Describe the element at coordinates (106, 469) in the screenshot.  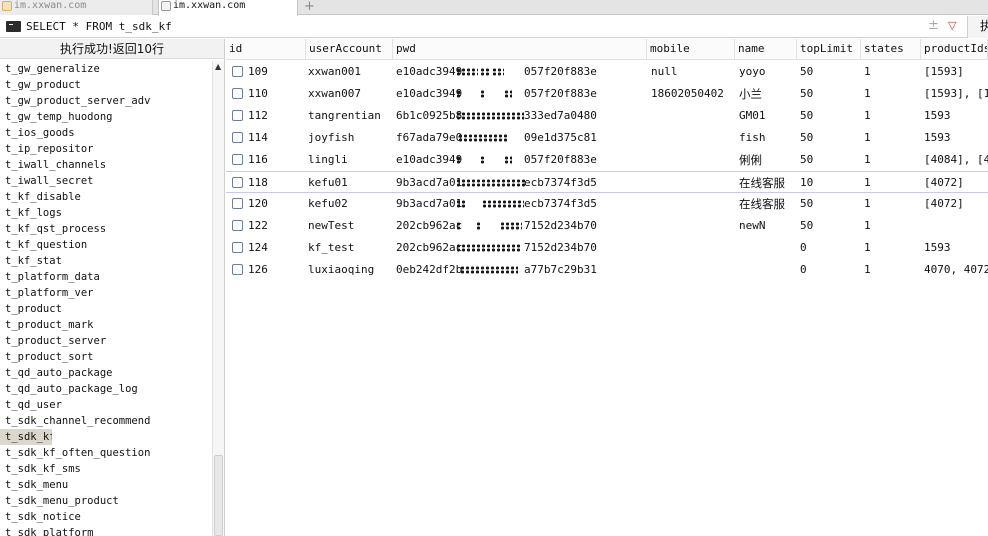
I see `table-item-t-sdk-kf-sms: t_sdk_kf_sms` at that location.